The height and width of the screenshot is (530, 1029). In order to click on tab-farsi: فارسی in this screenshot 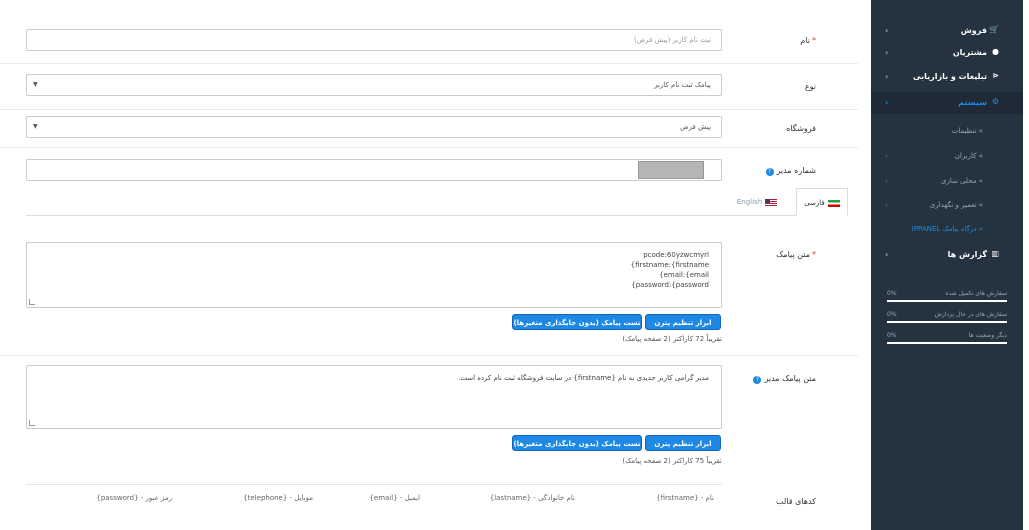, I will do `click(822, 202)`.